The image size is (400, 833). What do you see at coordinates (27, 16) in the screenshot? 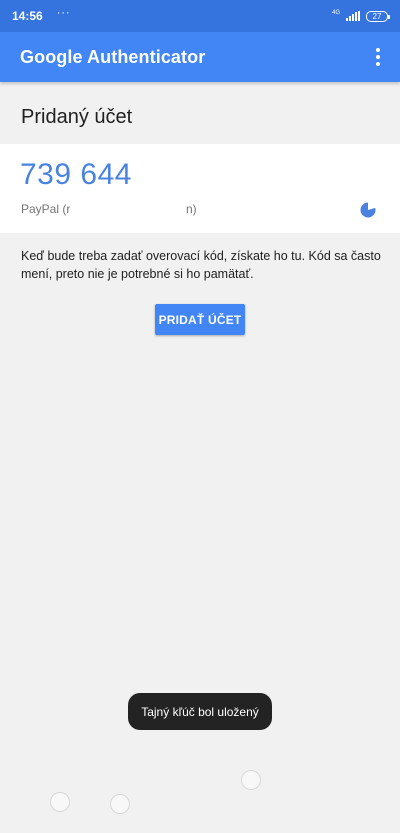
I see `status-time: 14:56` at bounding box center [27, 16].